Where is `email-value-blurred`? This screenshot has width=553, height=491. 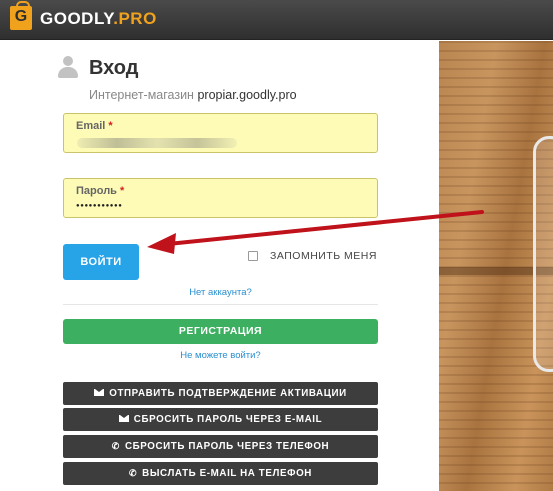
email-value-blurred is located at coordinates (157, 143).